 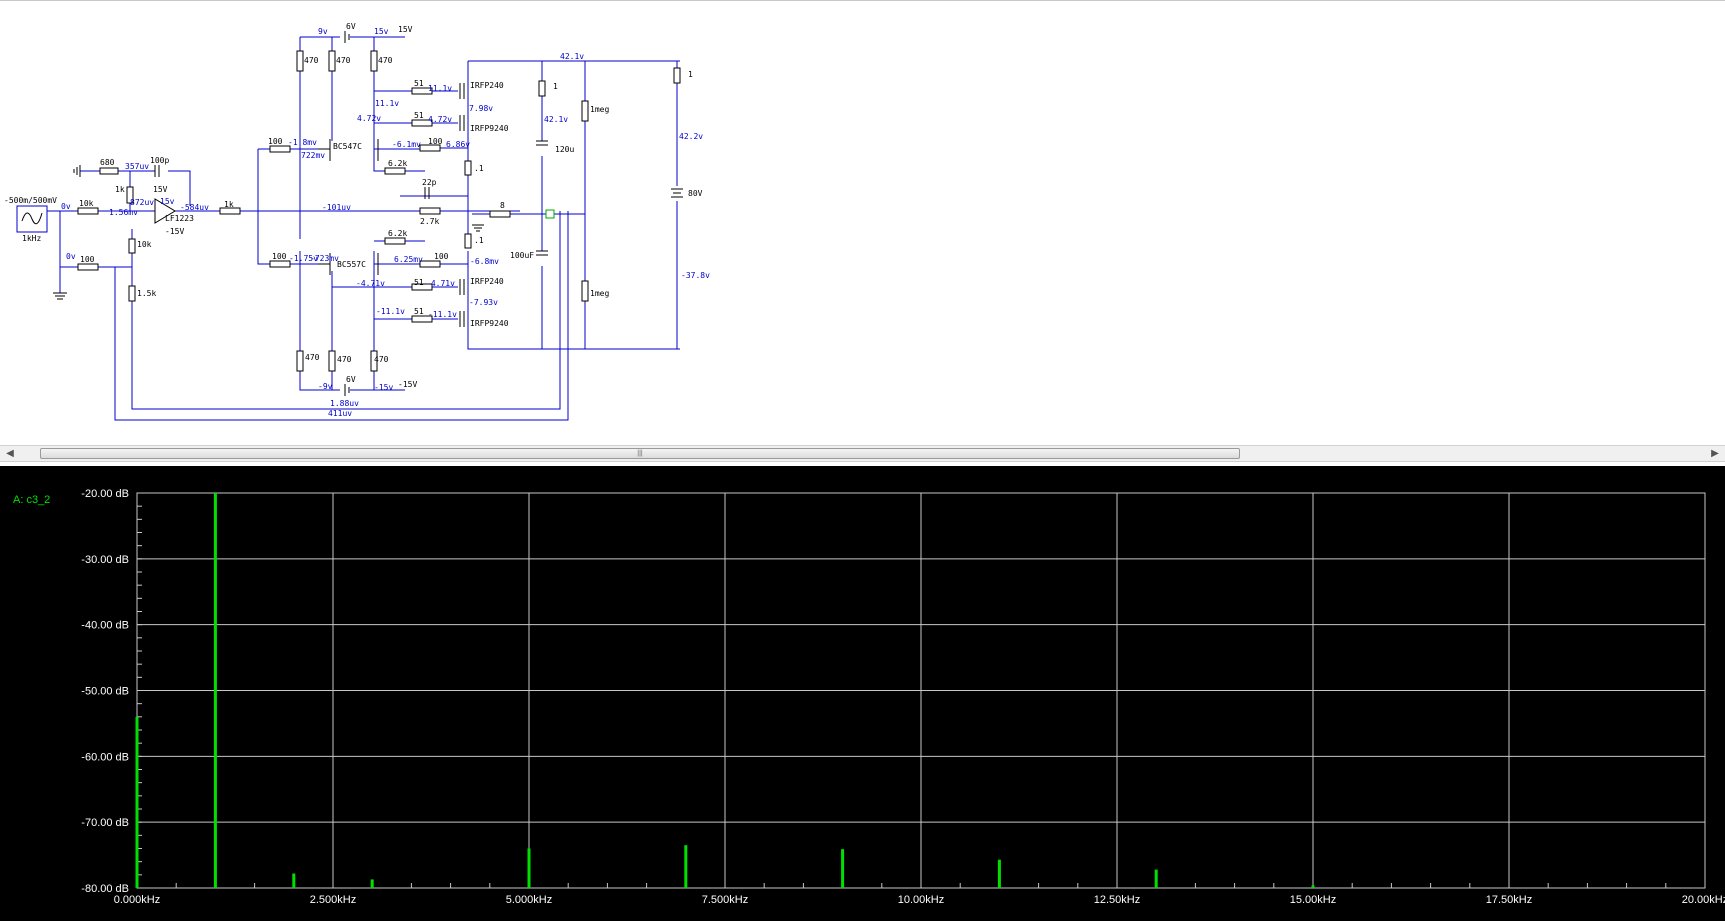 What do you see at coordinates (429, 221) in the screenshot?
I see `r2k7-label: 2.7k` at bounding box center [429, 221].